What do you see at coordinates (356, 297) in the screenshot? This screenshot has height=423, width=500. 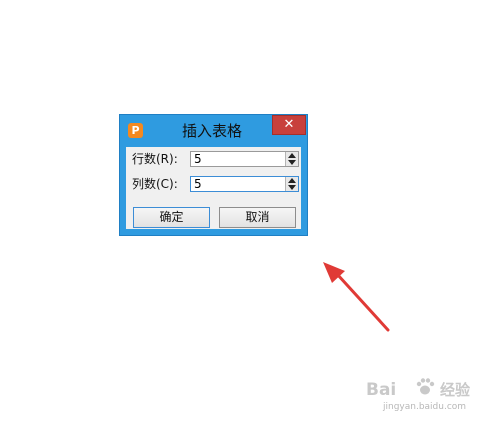 I see `red-pointer-arrow-icon` at bounding box center [356, 297].